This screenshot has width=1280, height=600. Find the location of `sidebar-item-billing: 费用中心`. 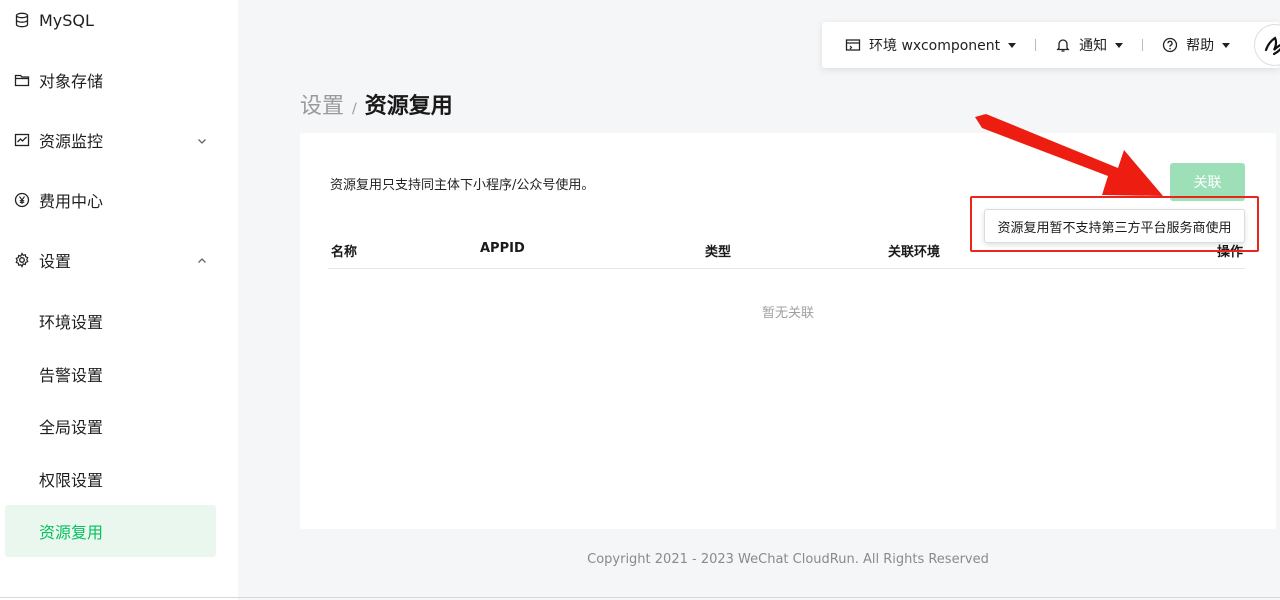

sidebar-item-billing: 费用中心 is located at coordinates (110, 200).